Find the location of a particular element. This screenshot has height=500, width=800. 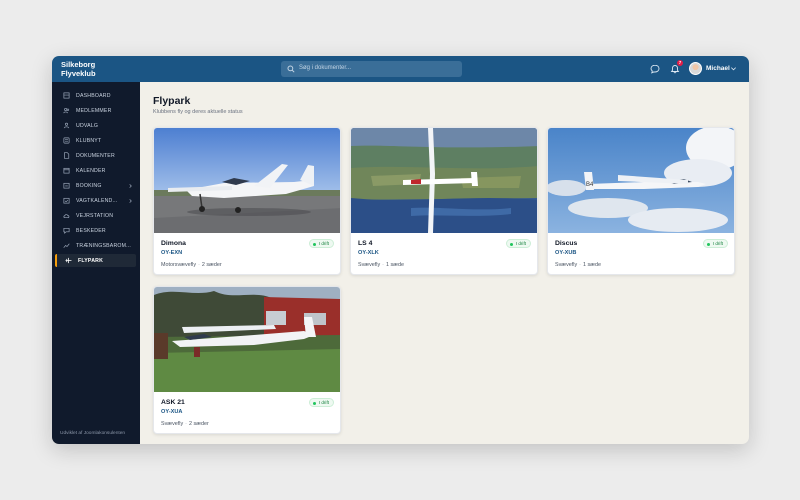

chart-icon is located at coordinates (66, 245).